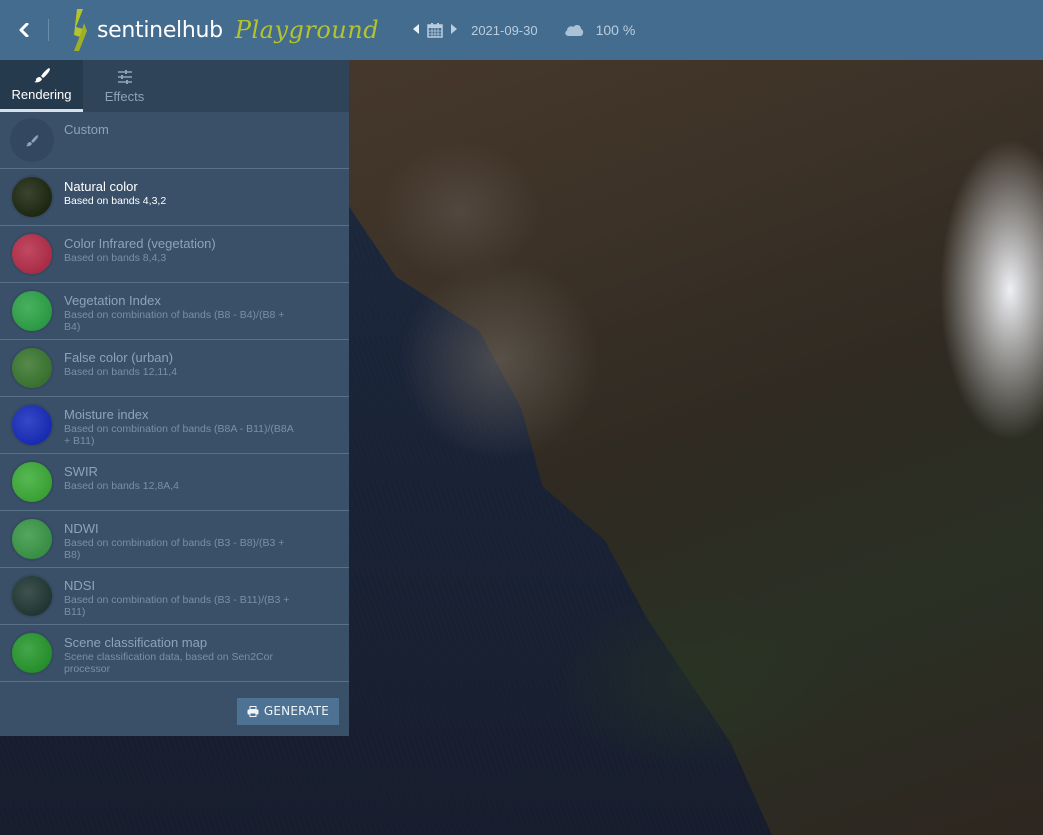  I want to click on generate-label: GENERATE, so click(296, 711).